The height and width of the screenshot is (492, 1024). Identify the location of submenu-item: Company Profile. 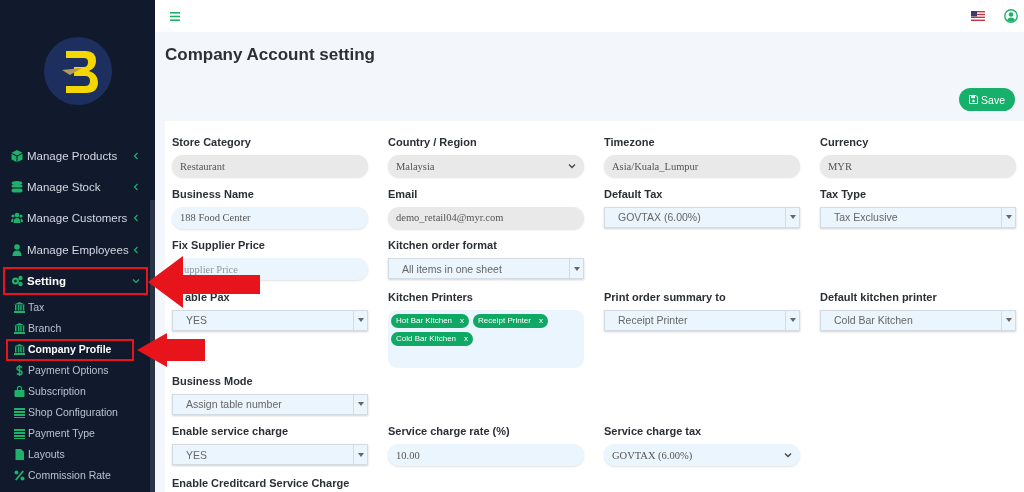
(67, 349).